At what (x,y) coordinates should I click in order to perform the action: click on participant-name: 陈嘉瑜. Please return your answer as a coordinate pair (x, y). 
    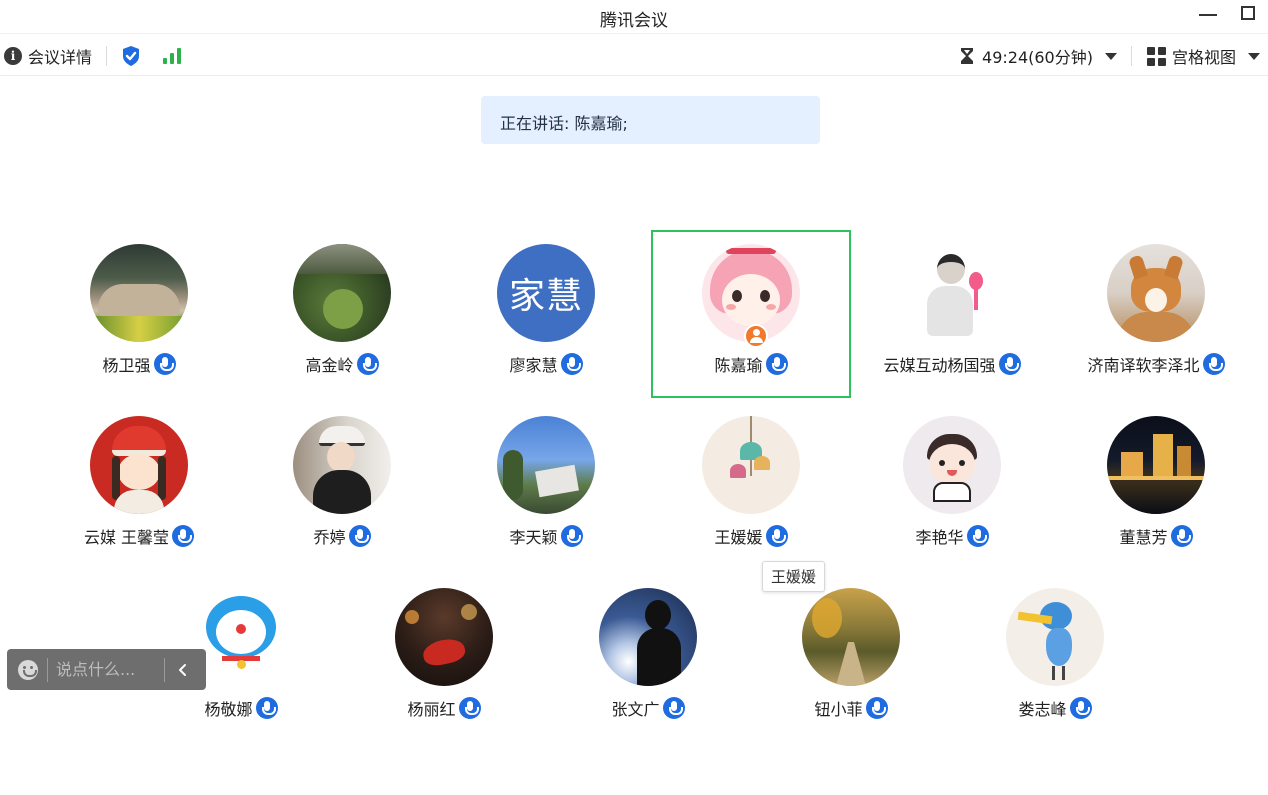
    Looking at the image, I should click on (738, 365).